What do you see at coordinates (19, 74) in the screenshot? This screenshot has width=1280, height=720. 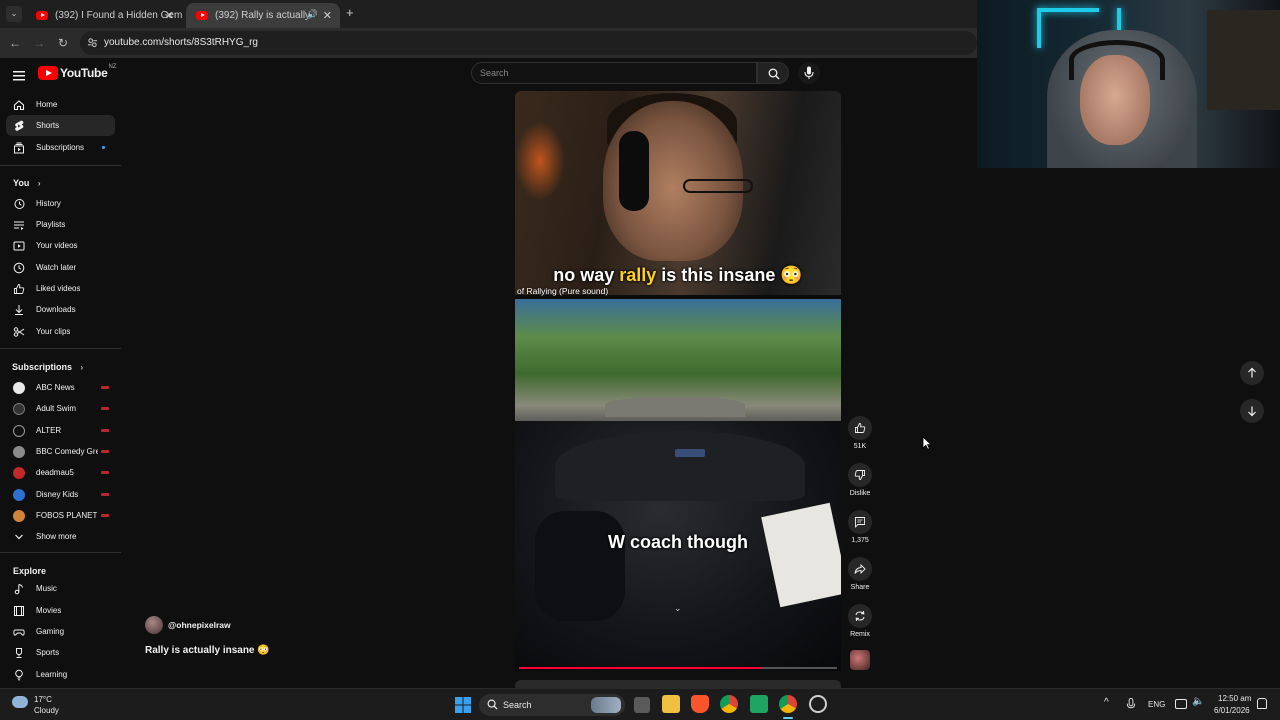 I see `menu-hamburger-icon` at bounding box center [19, 74].